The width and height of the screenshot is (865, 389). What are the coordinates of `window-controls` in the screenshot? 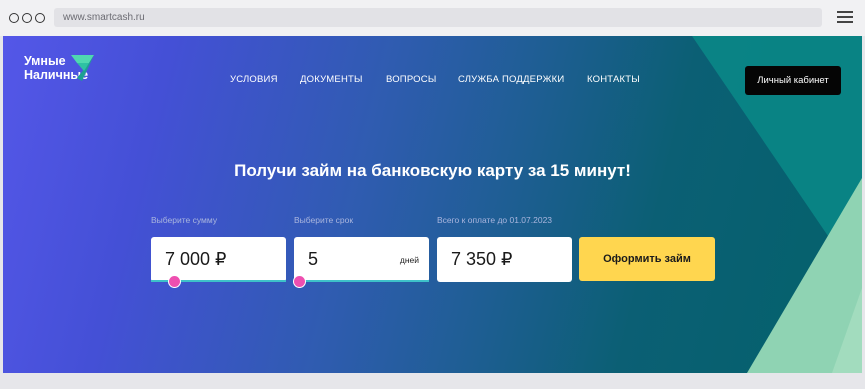 It's located at (27, 18).